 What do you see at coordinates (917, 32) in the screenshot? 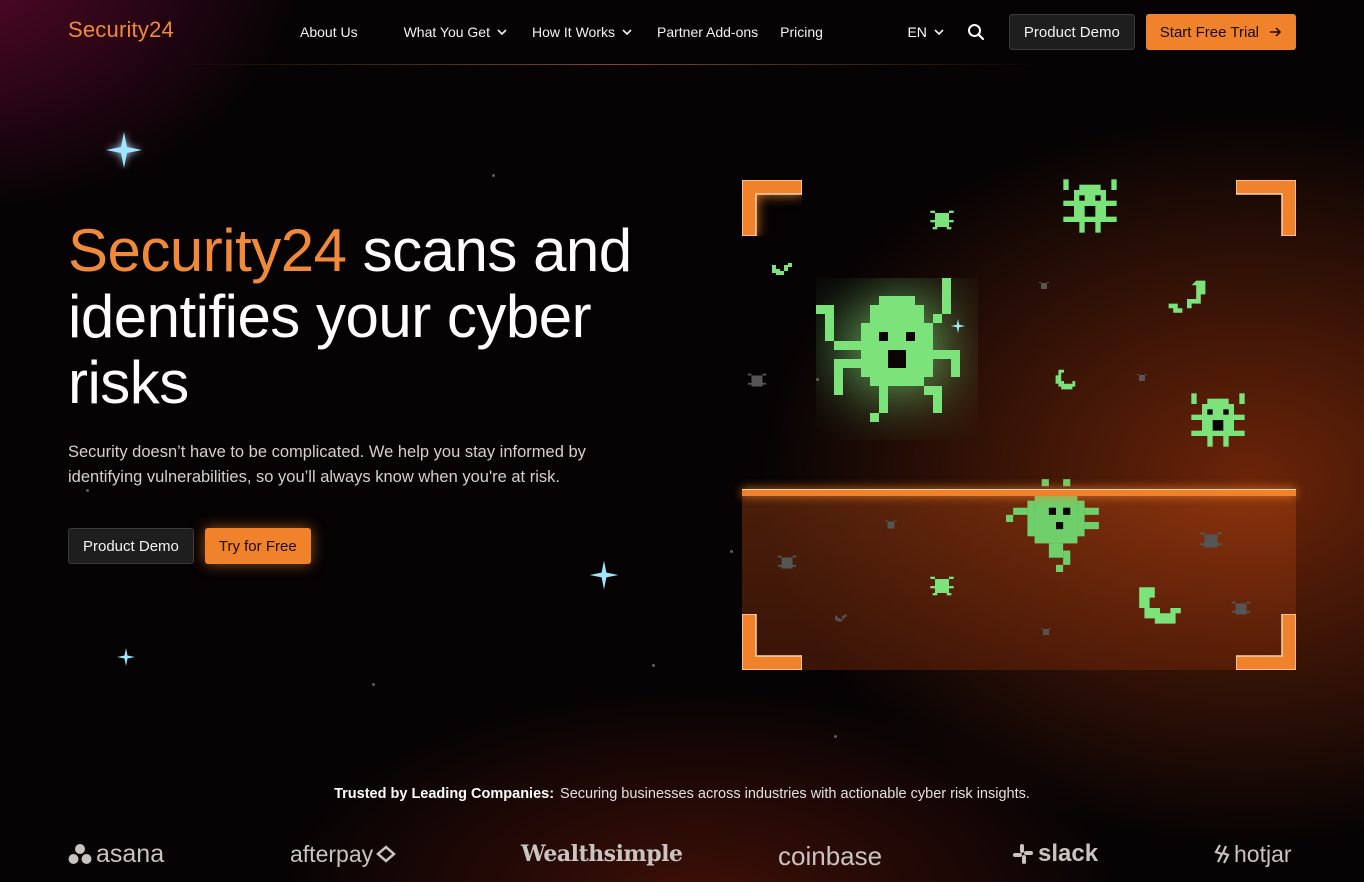
I see `language-label: EN` at bounding box center [917, 32].